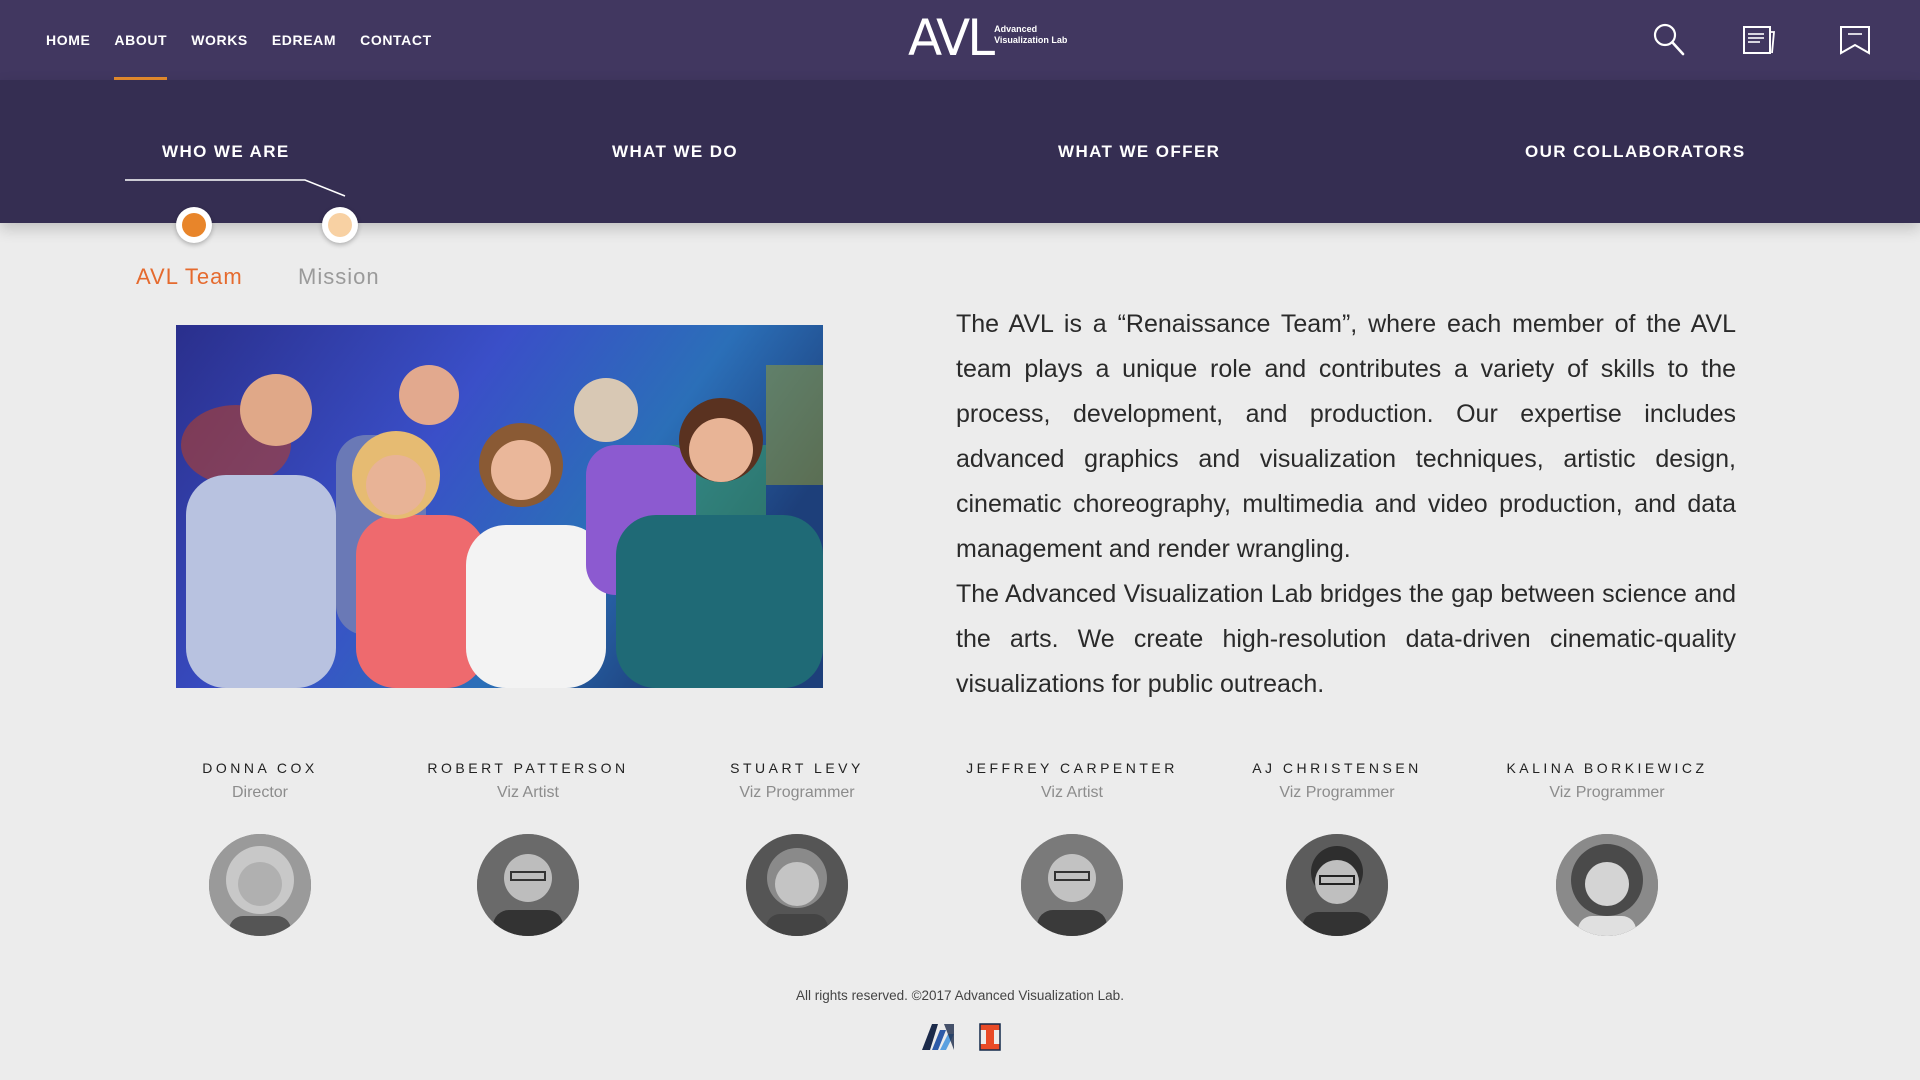 The image size is (1920, 1080). Describe the element at coordinates (1669, 40) in the screenshot. I see `search-icon` at that location.